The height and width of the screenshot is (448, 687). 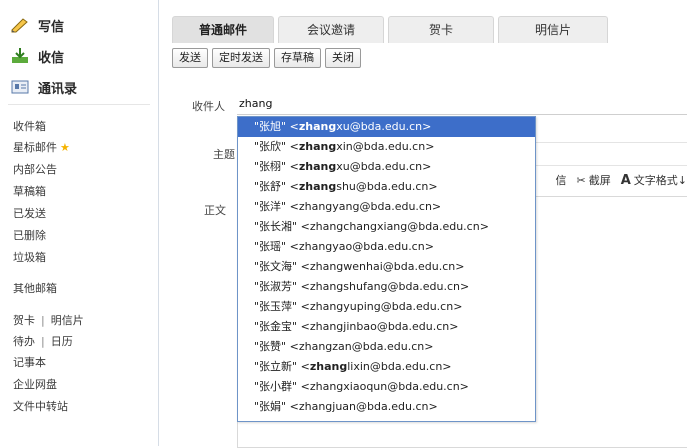 I want to click on suggestion-email: zhangyuping@bda.edu.cn>, so click(x=386, y=306).